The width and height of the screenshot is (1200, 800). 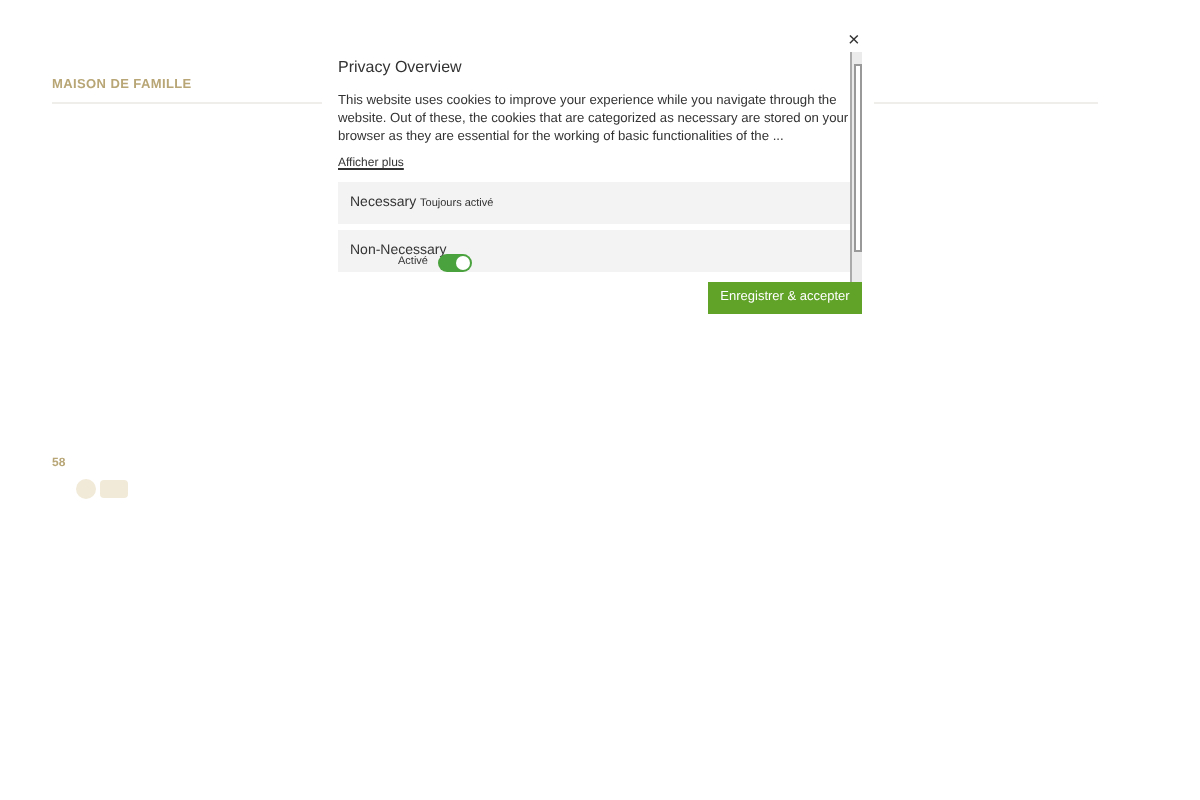 What do you see at coordinates (856, 168) in the screenshot?
I see `scrollbar` at bounding box center [856, 168].